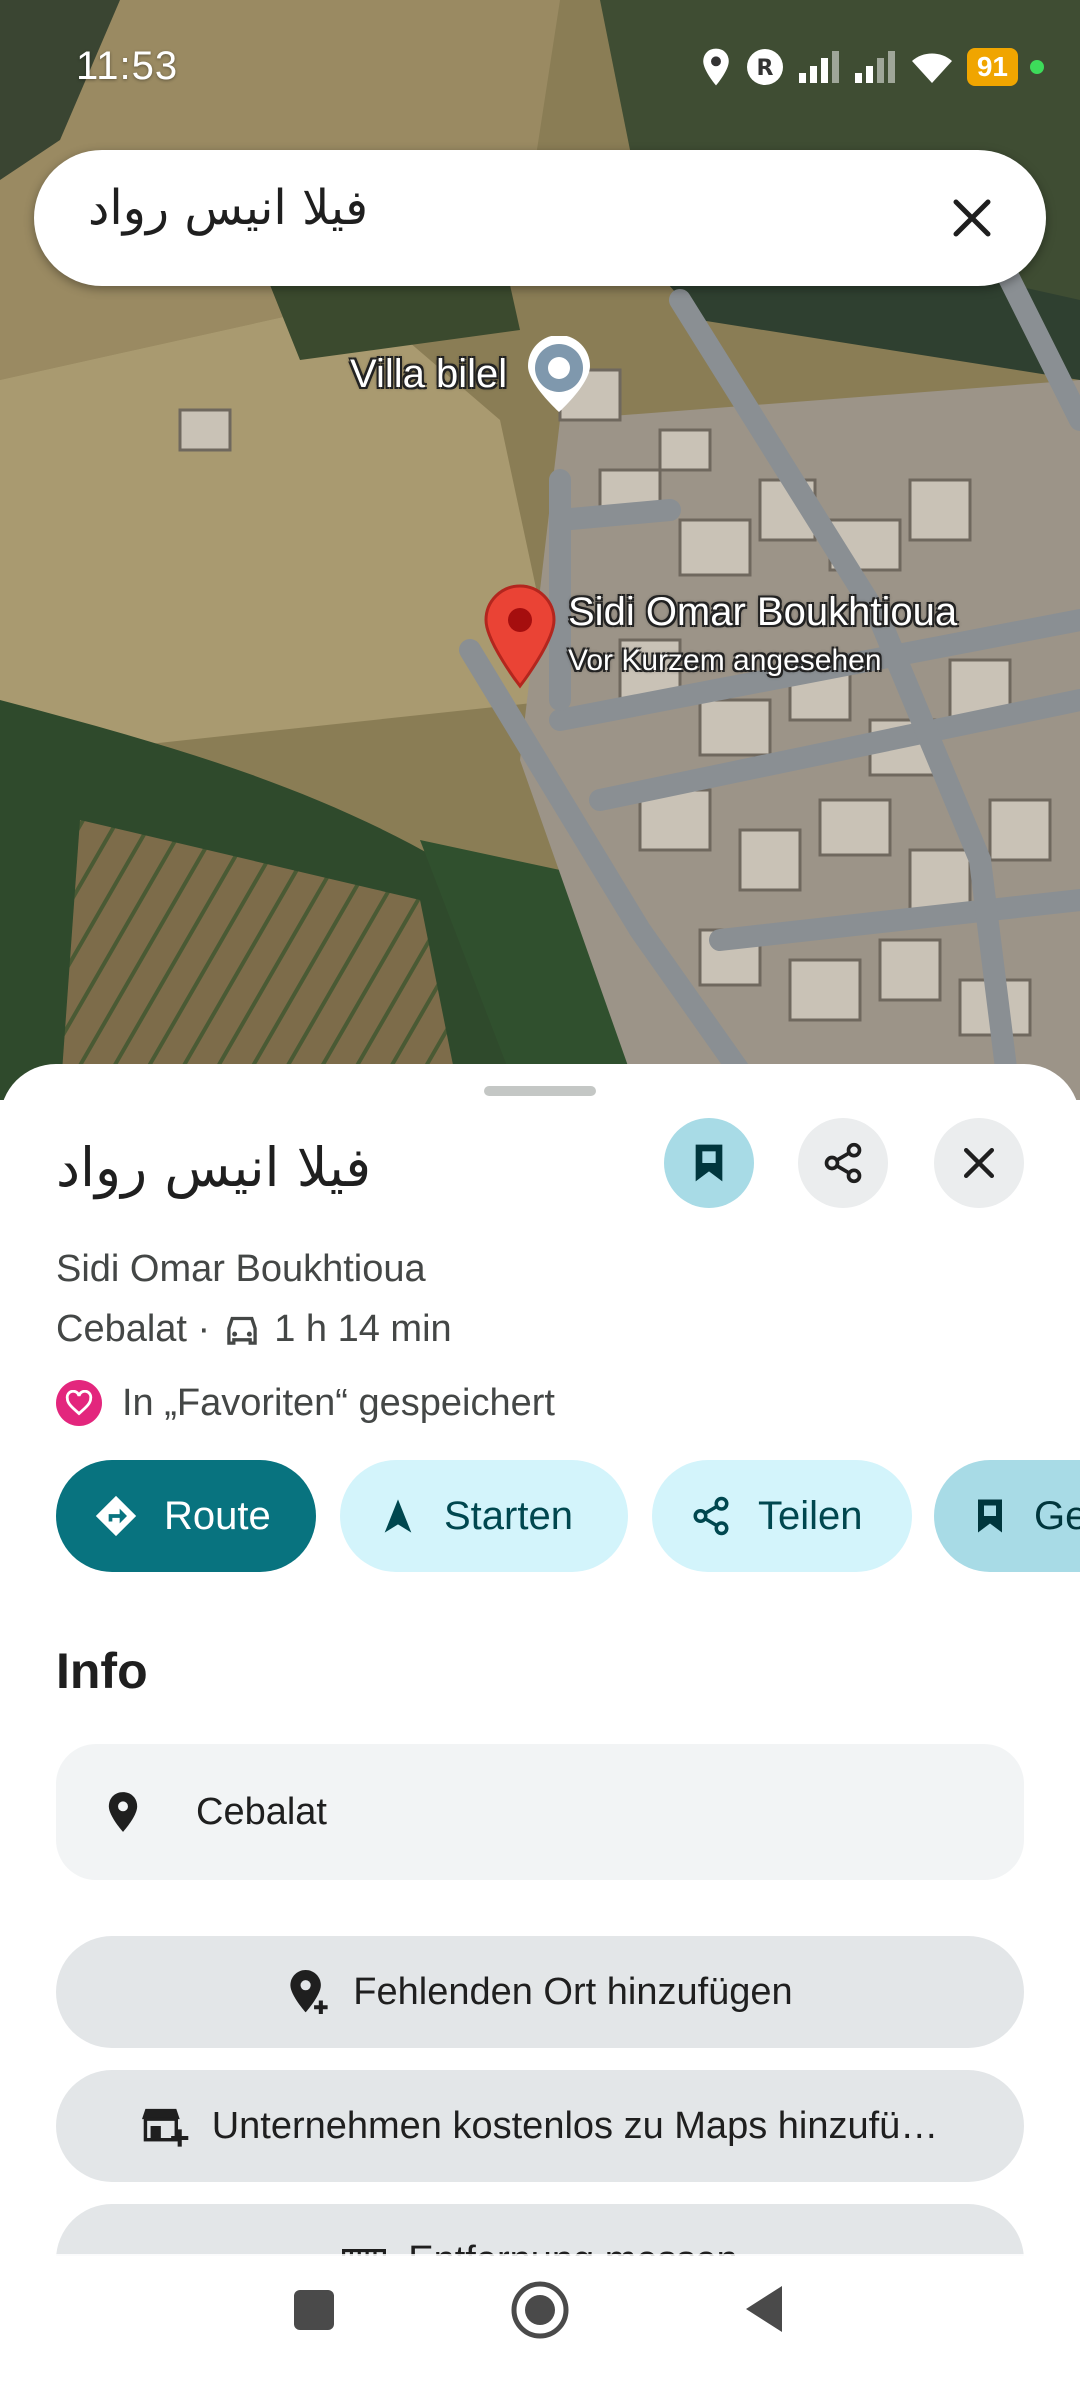 The width and height of the screenshot is (1080, 2392). What do you see at coordinates (102, 1671) in the screenshot?
I see `info-heading: Info` at bounding box center [102, 1671].